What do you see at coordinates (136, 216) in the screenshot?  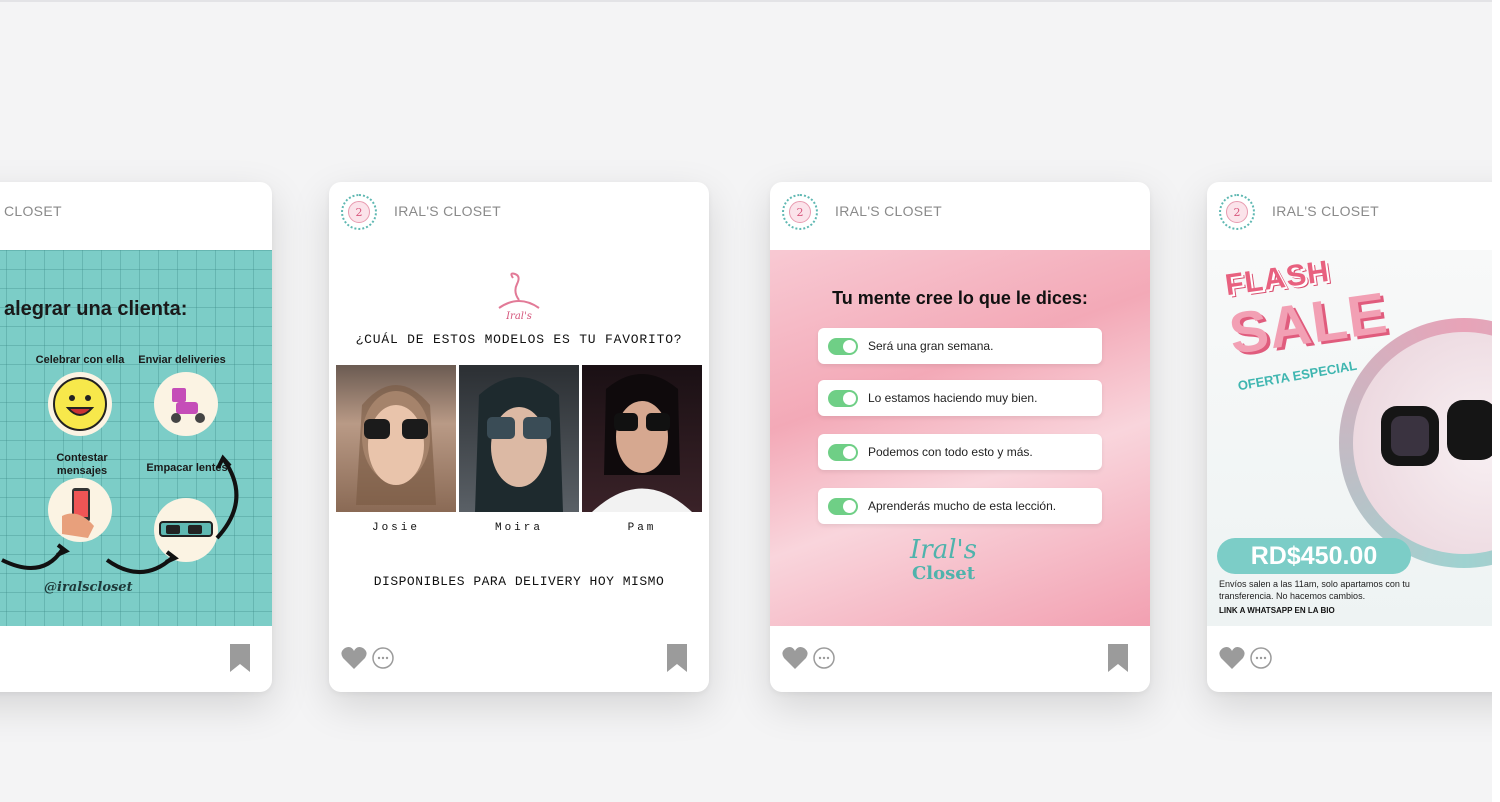 I see `card-header: CLOSET` at bounding box center [136, 216].